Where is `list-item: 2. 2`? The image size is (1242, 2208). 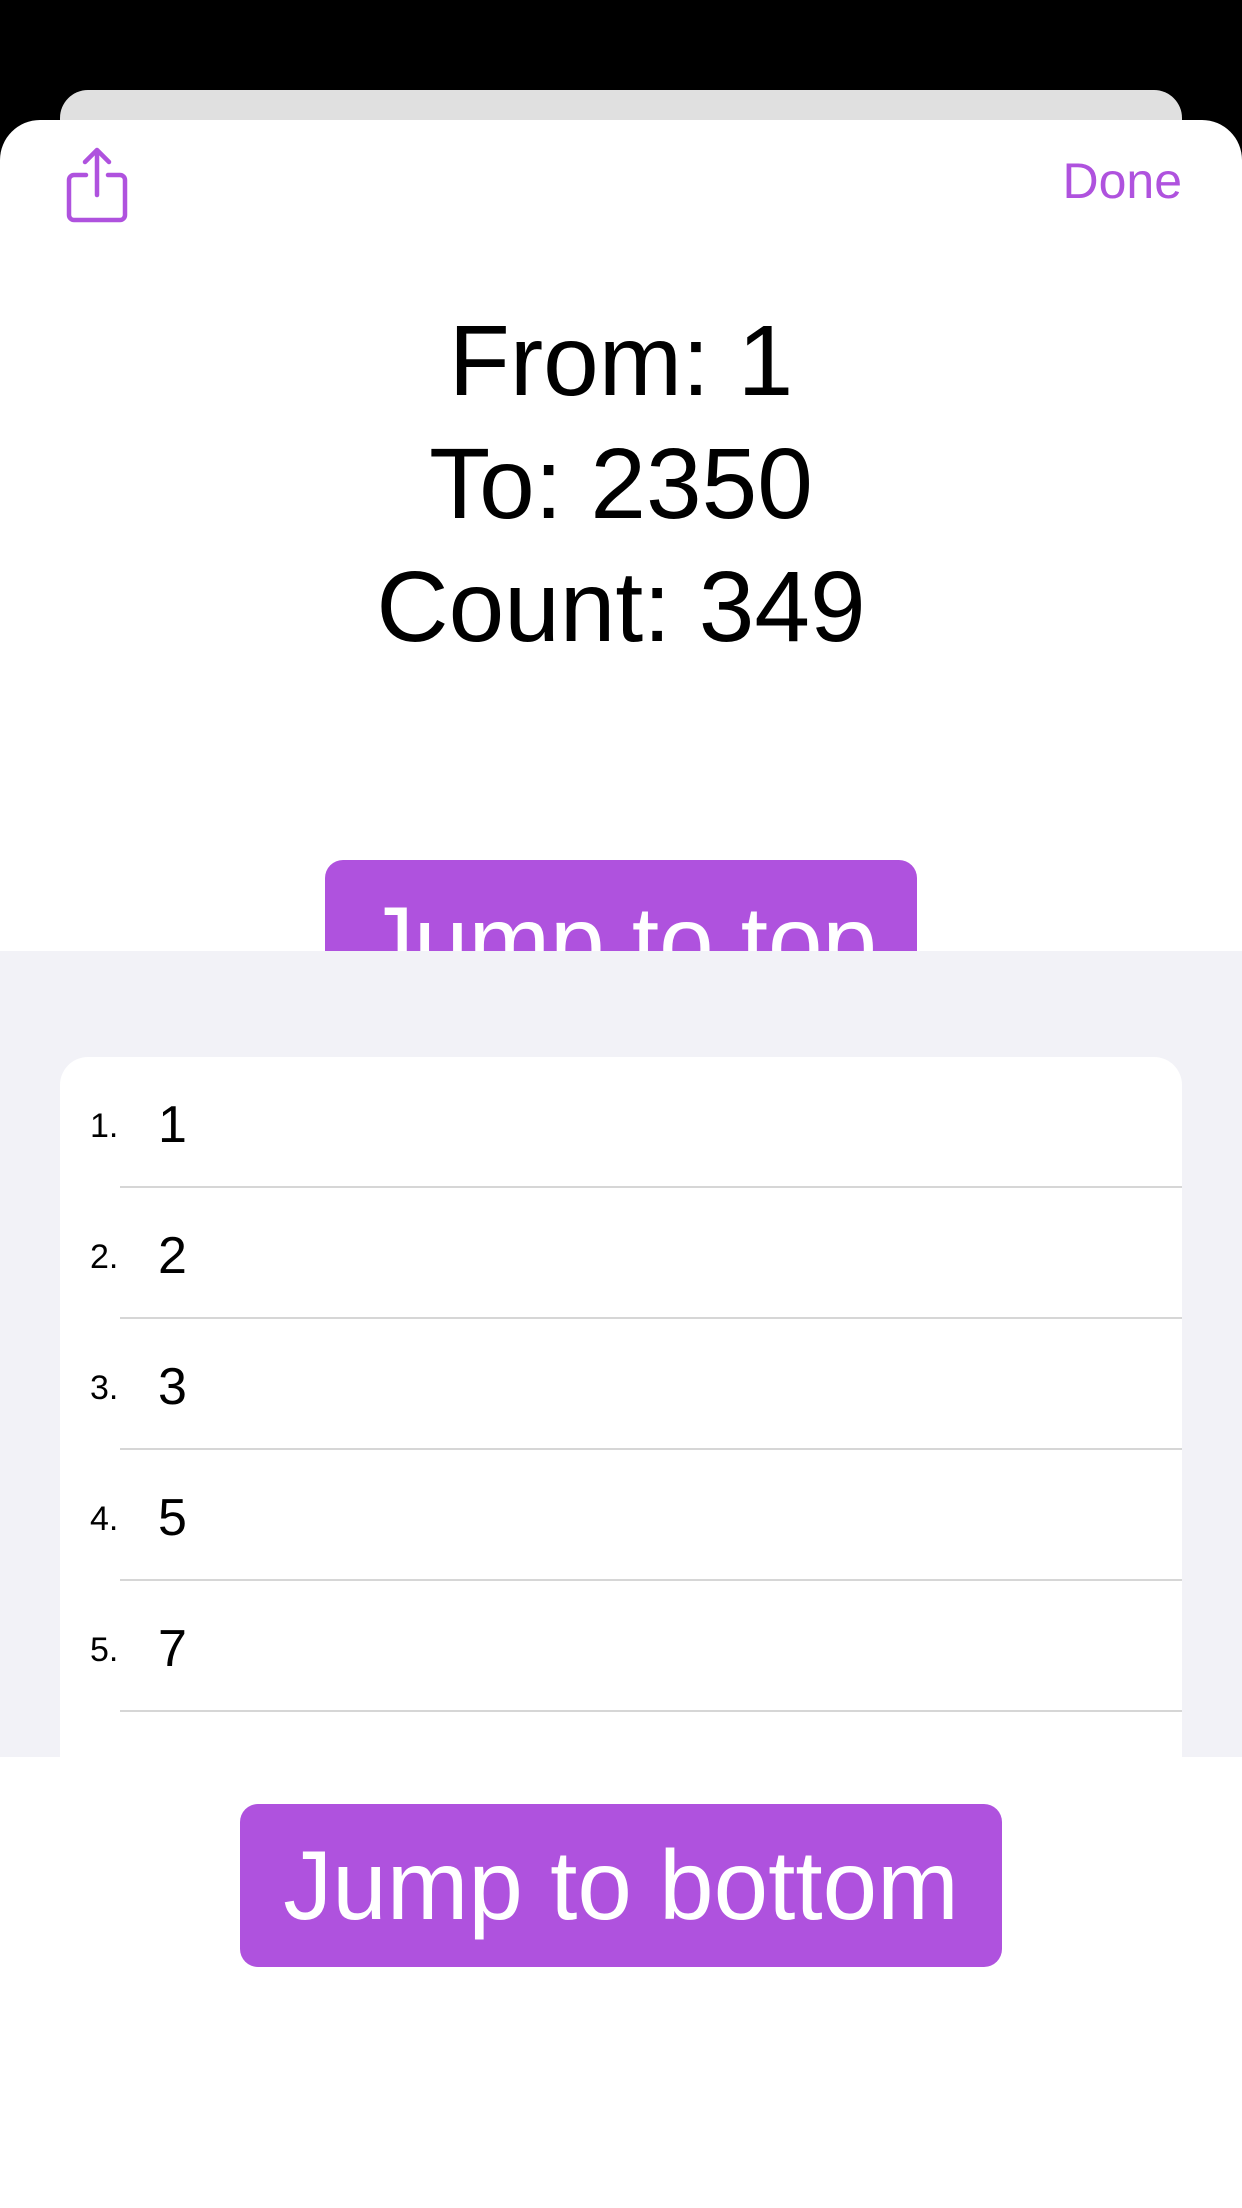
list-item: 2. 2 is located at coordinates (621, 1253).